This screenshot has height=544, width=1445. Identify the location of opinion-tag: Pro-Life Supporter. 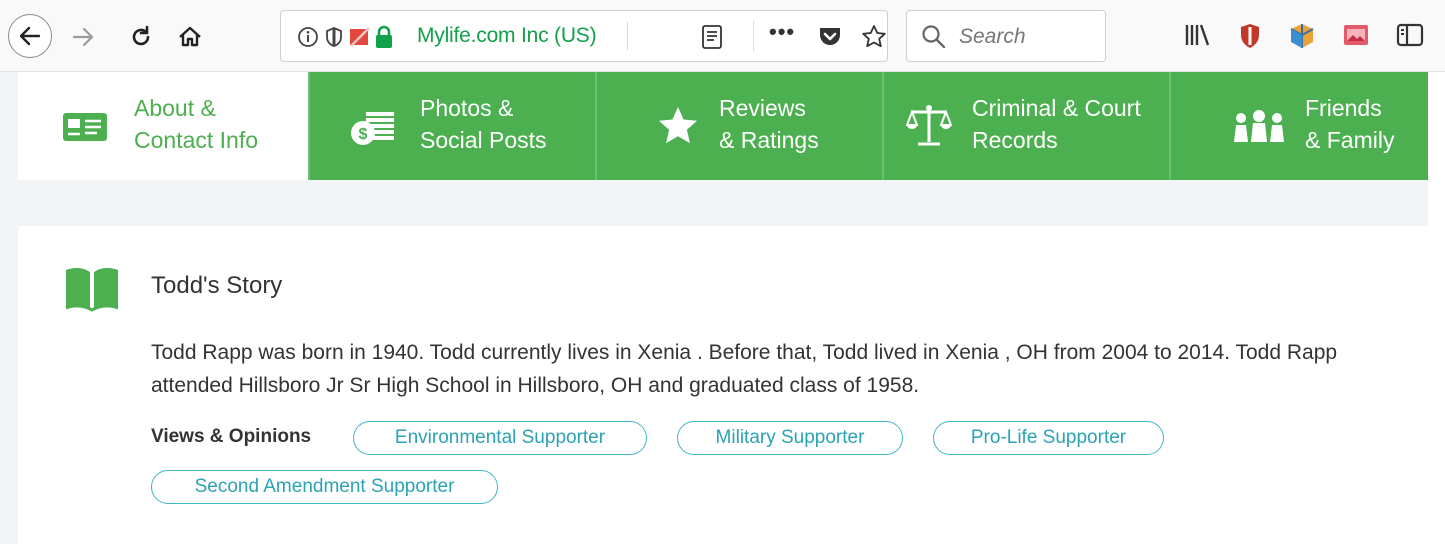
(1048, 438).